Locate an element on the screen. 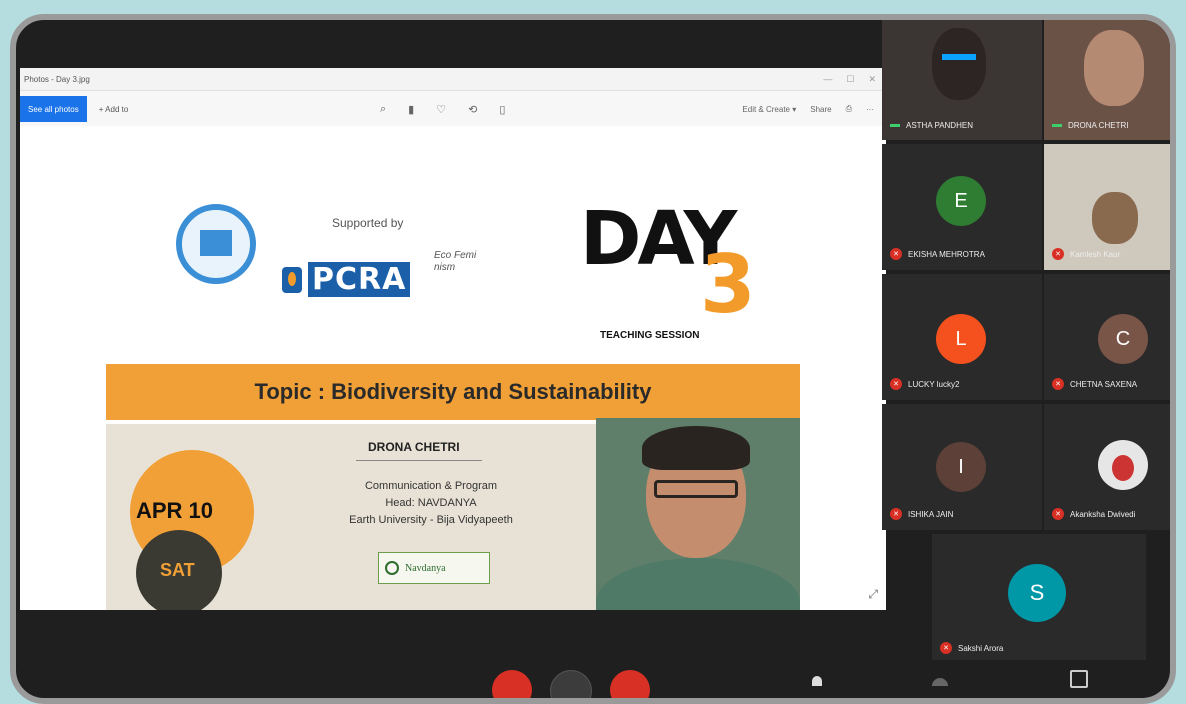  avatar: E is located at coordinates (961, 201).